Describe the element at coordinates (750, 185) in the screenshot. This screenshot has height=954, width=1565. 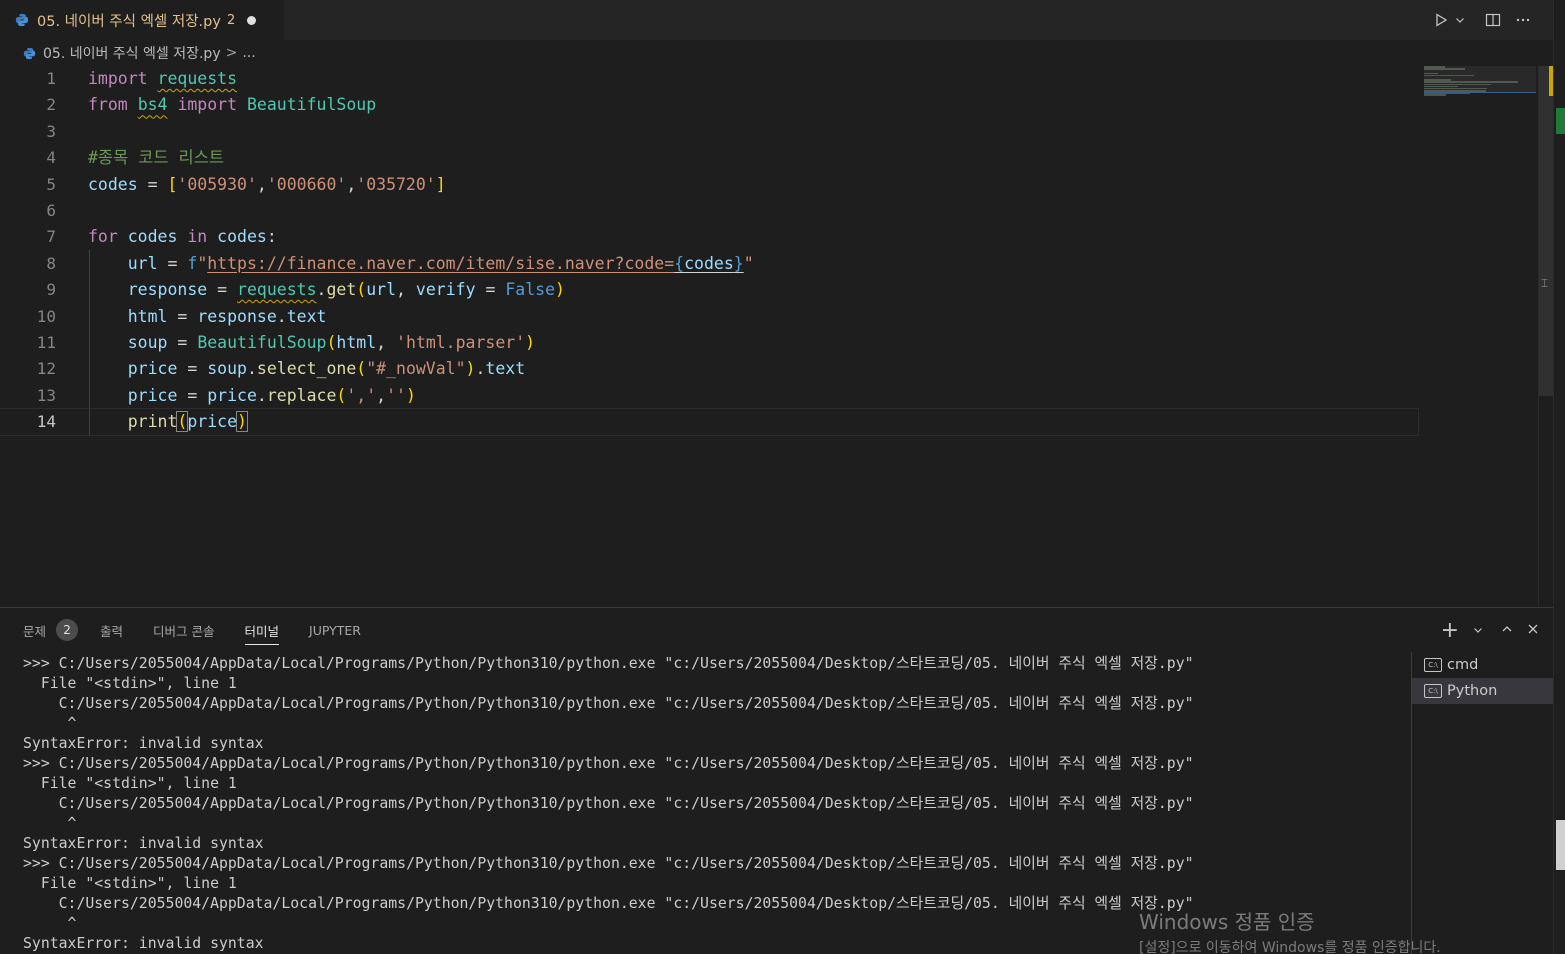
I see `code-line: codes = ['005930','000660','035720']` at that location.